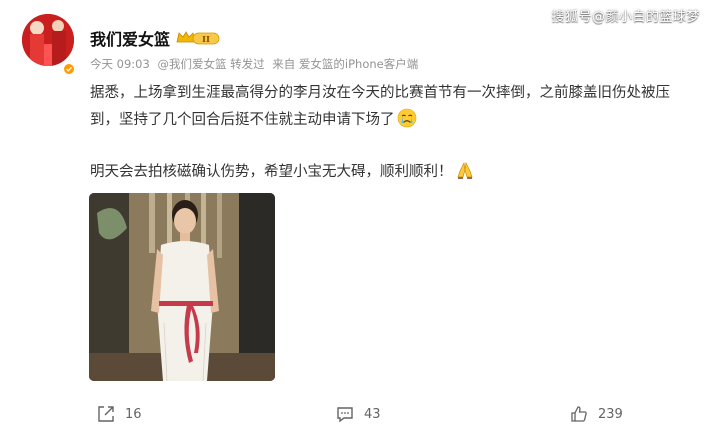  Describe the element at coordinates (120, 64) in the screenshot. I see `post-time: 今天 09:03` at that location.